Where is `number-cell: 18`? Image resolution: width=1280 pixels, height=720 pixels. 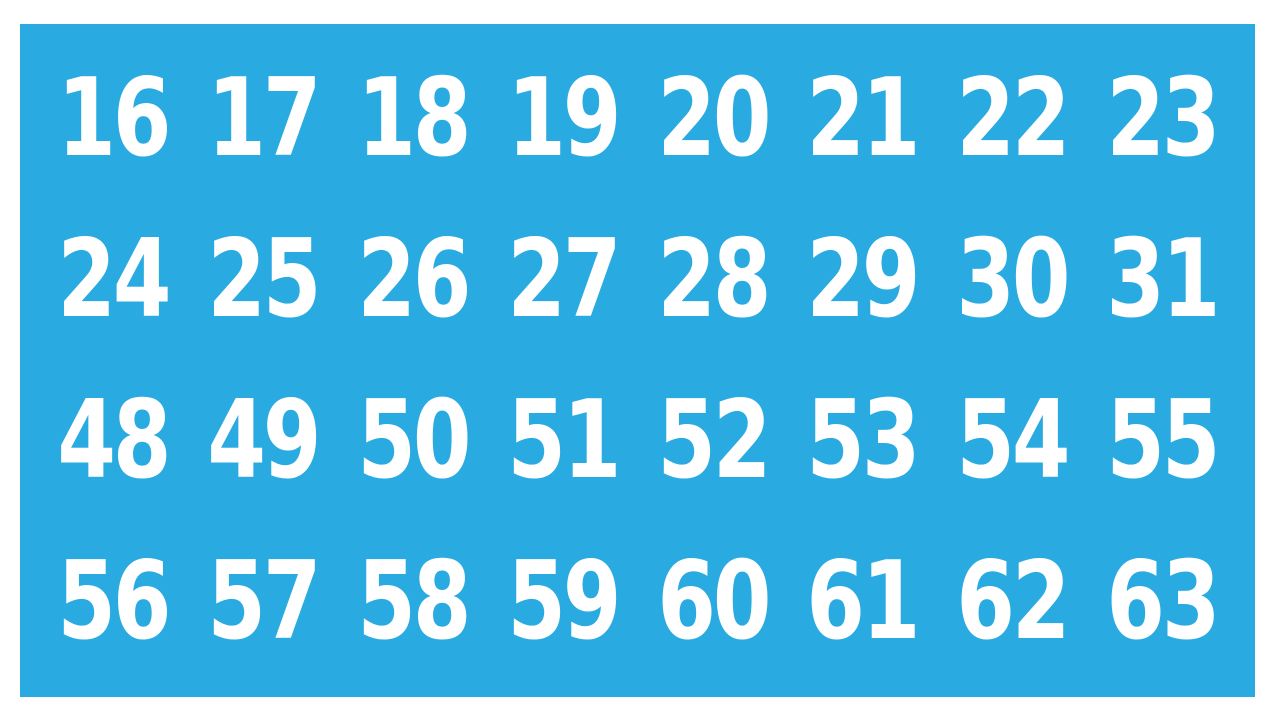
number-cell: 18 is located at coordinates (414, 118).